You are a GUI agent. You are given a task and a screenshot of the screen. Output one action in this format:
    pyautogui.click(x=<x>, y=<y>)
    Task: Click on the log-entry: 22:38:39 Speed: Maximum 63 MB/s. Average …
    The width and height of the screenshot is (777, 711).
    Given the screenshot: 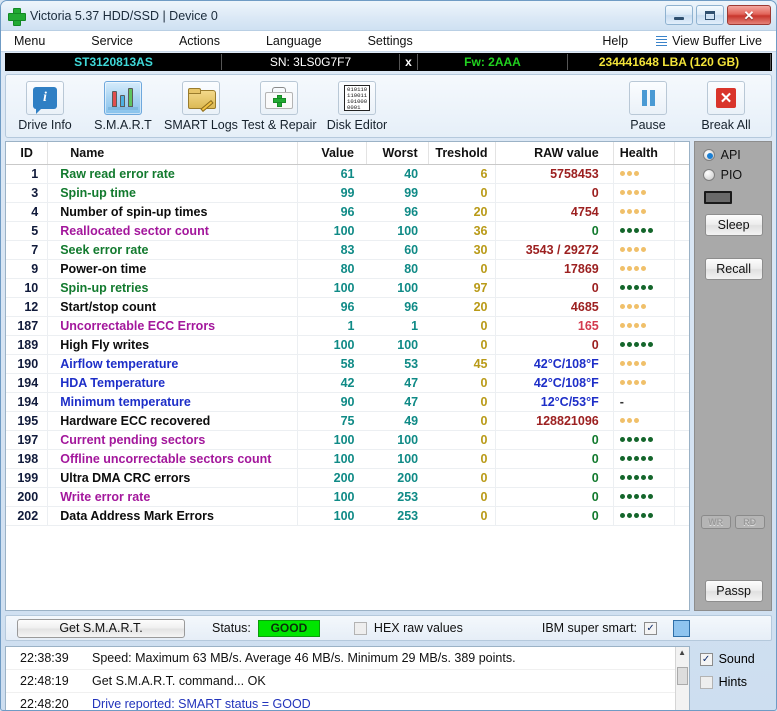 What is the action you would take?
    pyautogui.click(x=340, y=658)
    